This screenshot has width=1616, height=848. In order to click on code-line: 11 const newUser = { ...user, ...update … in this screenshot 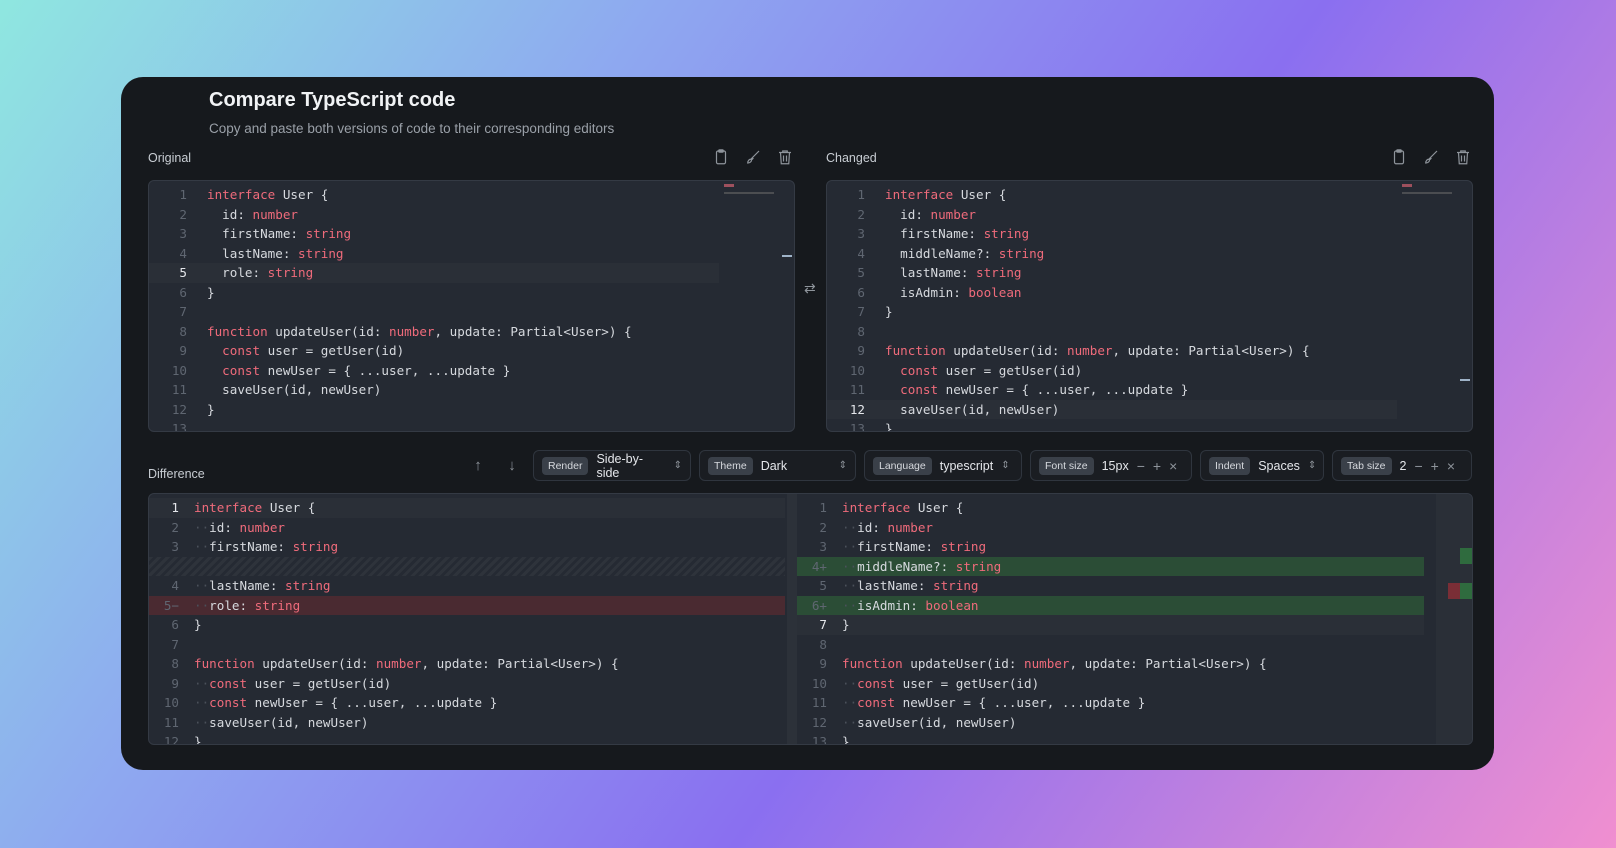, I will do `click(1149, 390)`.